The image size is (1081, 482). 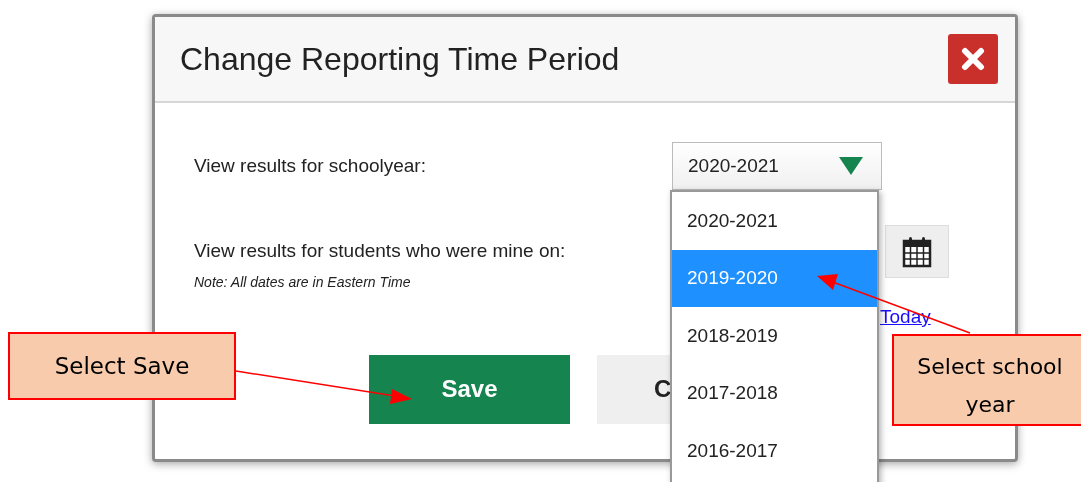 I want to click on dropdown-option: 2017-2018, so click(x=774, y=393).